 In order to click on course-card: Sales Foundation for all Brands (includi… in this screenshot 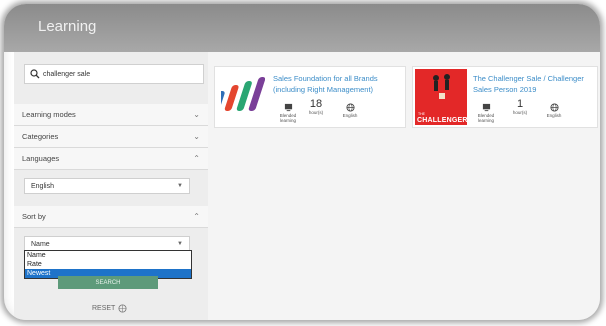, I will do `click(310, 97)`.